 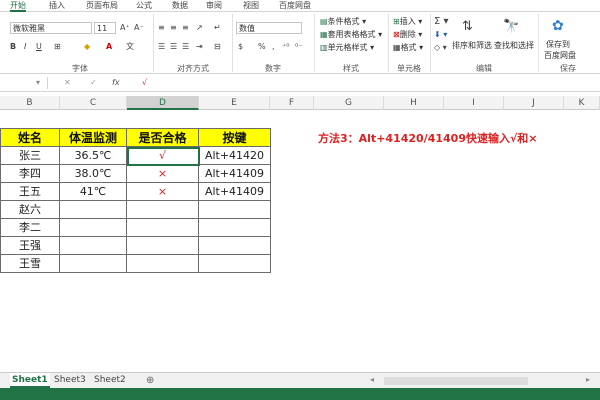 I want to click on find-select-button: 查找和选择, so click(x=514, y=46).